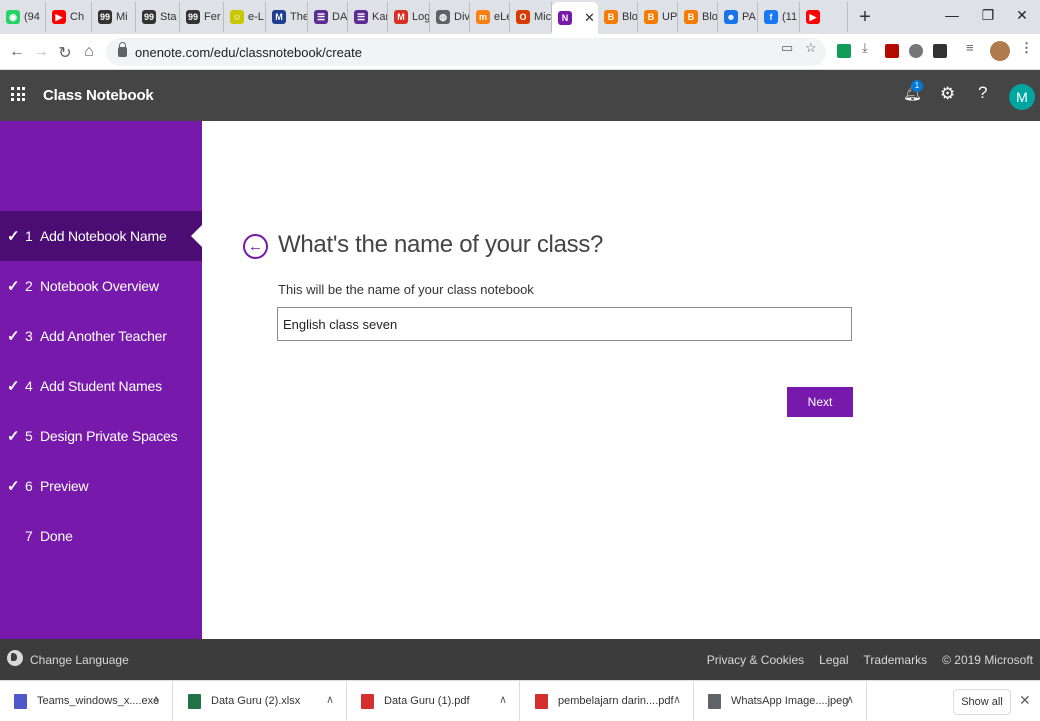  I want to click on browser-tab: 99 Mi, so click(114, 17).